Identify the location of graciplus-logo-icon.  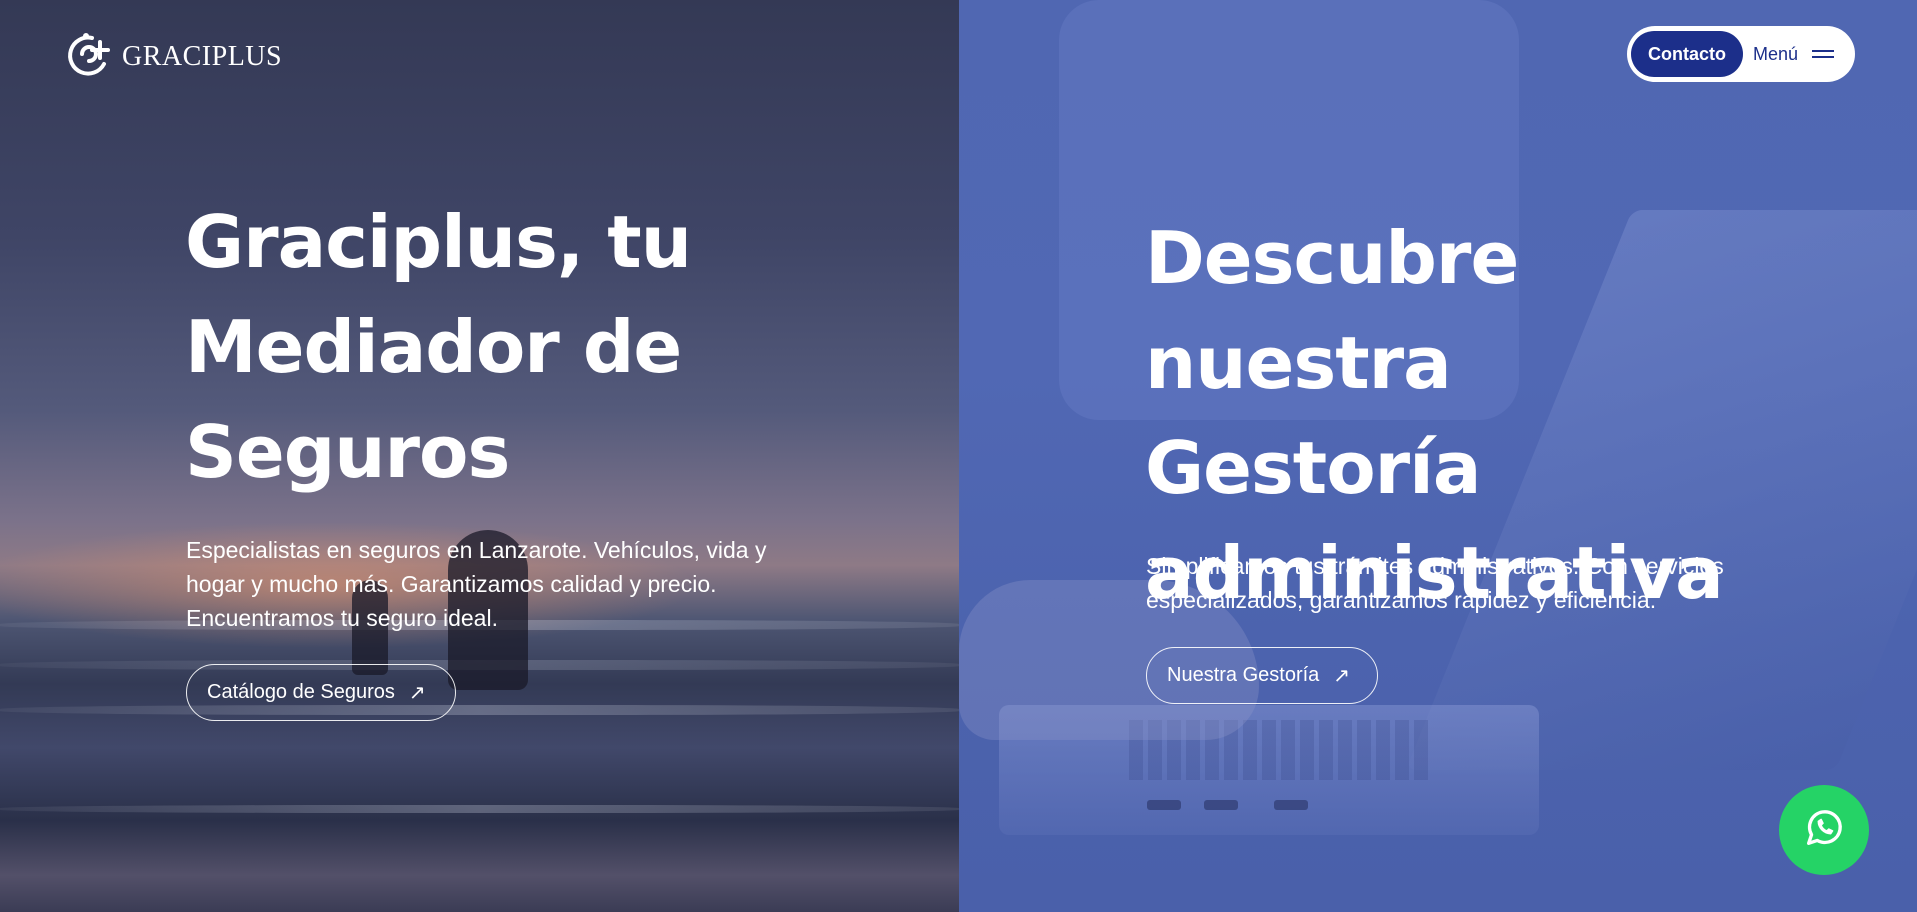
(88, 56).